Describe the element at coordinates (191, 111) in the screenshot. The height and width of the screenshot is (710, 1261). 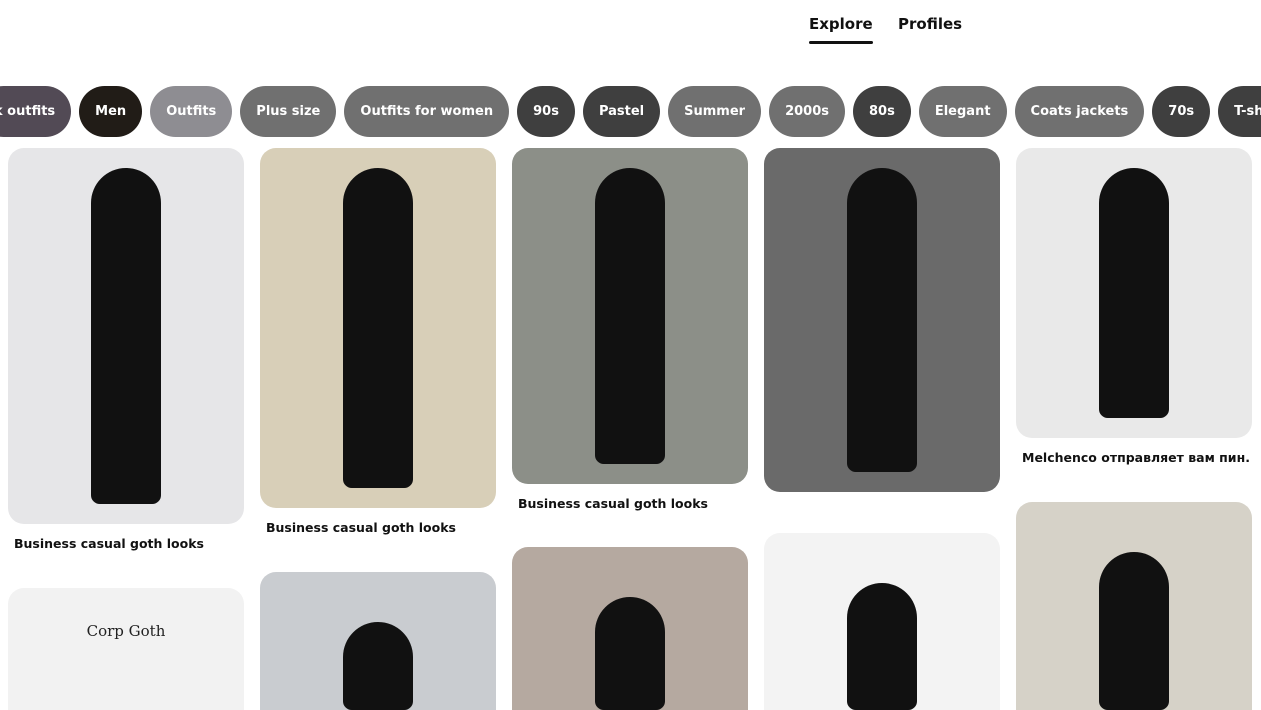
I see `category-chip: Outfits` at that location.